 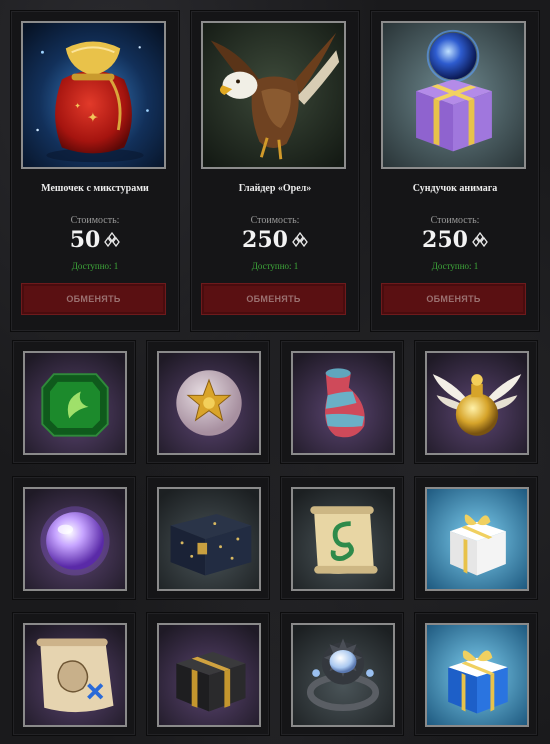 I want to click on moonstone-ring-icon, so click(x=343, y=675).